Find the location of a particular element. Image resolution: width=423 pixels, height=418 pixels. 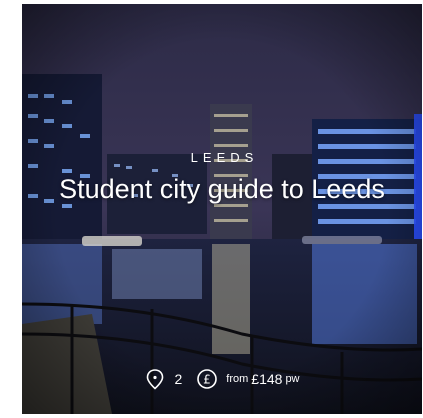

map-pin-icon is located at coordinates (155, 379).